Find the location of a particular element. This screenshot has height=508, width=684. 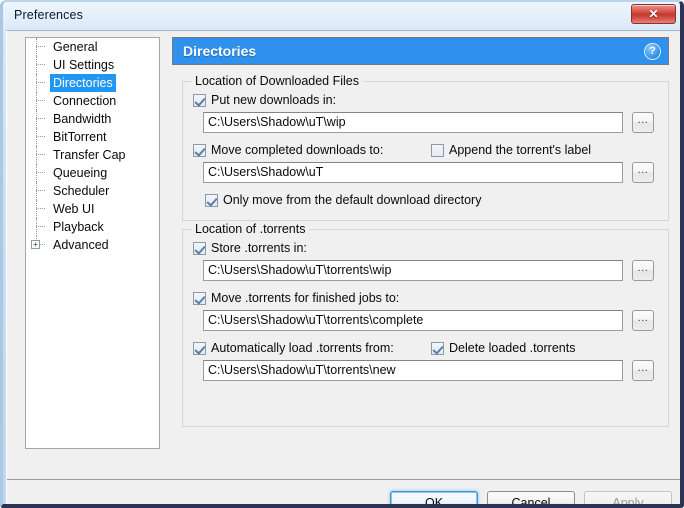

page-header: Directories ? is located at coordinates (420, 51).